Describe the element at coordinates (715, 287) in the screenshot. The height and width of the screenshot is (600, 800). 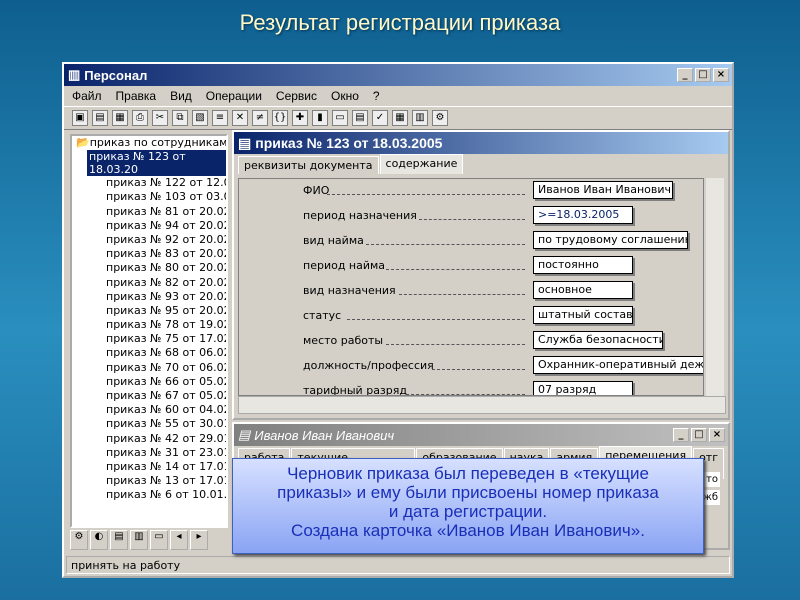
I see `vertical-scrollbar` at that location.